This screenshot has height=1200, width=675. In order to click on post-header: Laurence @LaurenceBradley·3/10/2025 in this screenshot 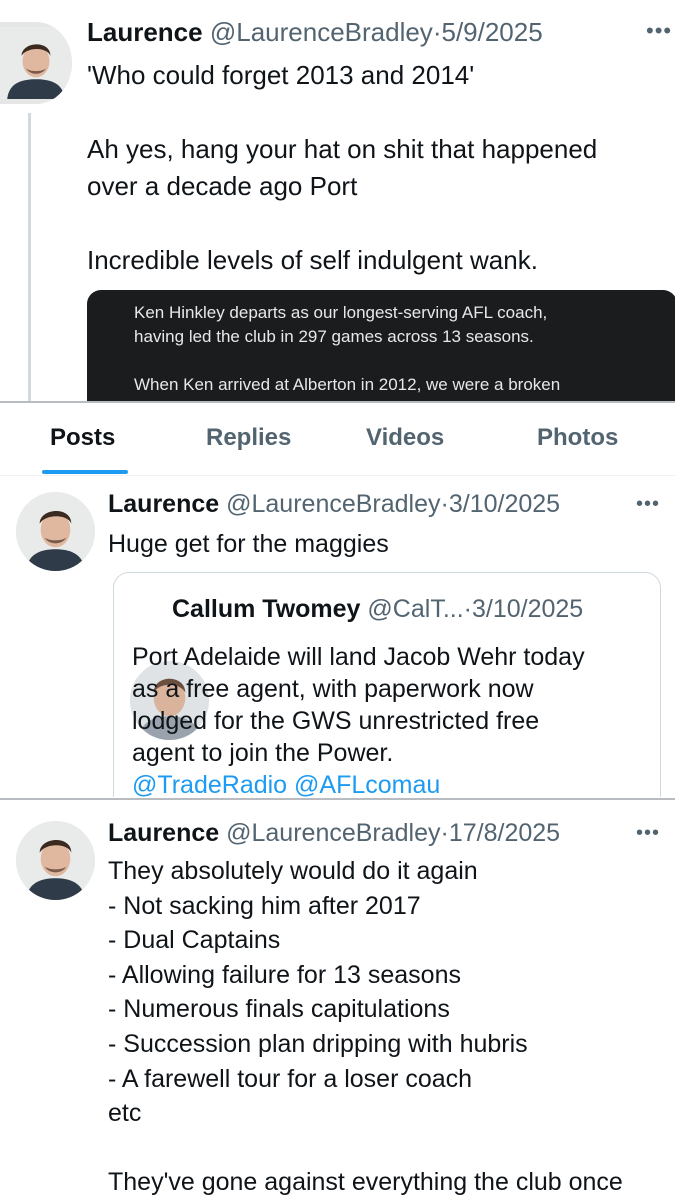, I will do `click(334, 504)`.